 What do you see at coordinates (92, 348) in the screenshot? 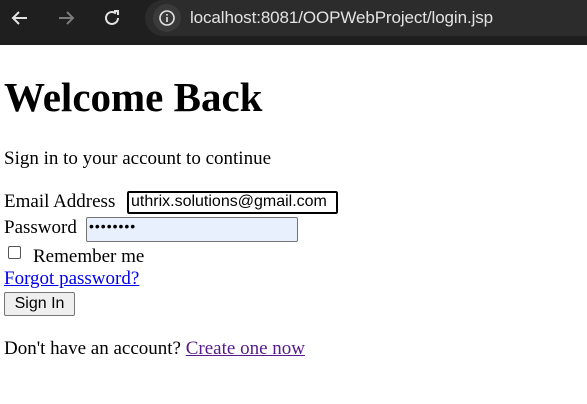
I see `signup-prompt: Don't have an account?` at bounding box center [92, 348].